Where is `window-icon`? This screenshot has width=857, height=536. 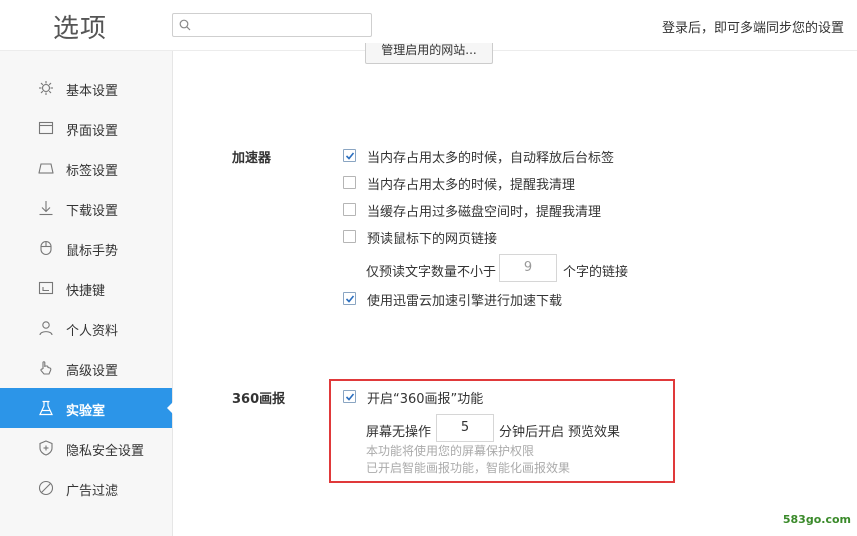
window-icon is located at coordinates (46, 128).